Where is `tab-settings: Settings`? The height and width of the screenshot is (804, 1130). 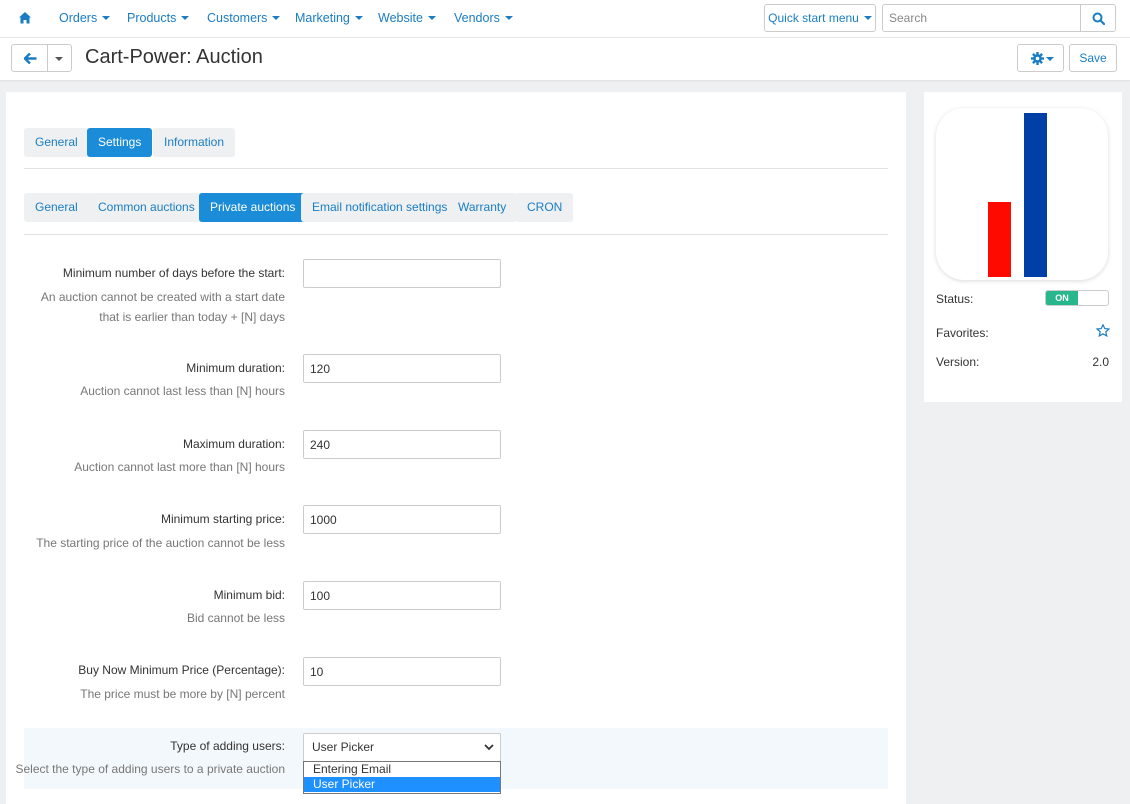 tab-settings: Settings is located at coordinates (120, 142).